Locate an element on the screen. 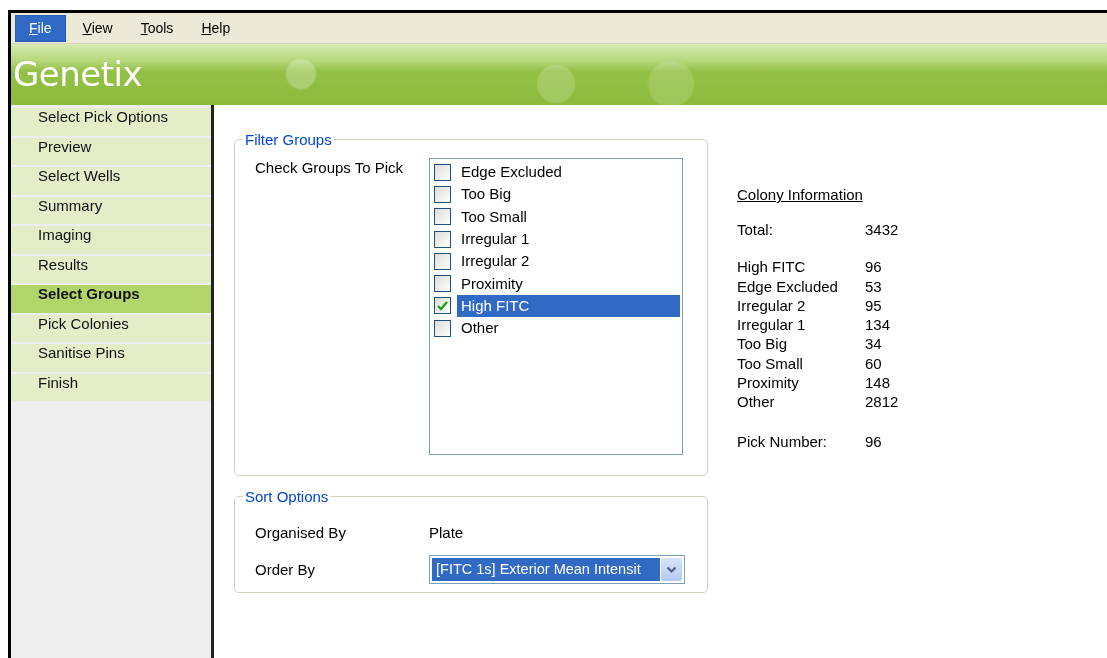  logo-text: Genetix is located at coordinates (78, 74).